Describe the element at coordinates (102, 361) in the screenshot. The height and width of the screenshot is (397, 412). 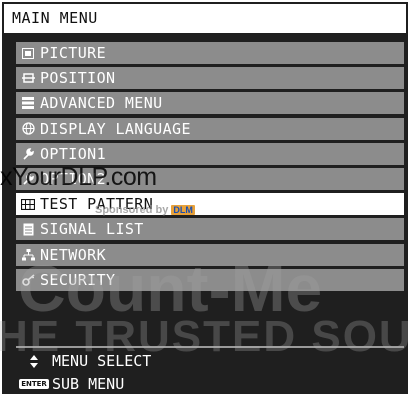
I see `hint-label: MENU SELECT` at that location.